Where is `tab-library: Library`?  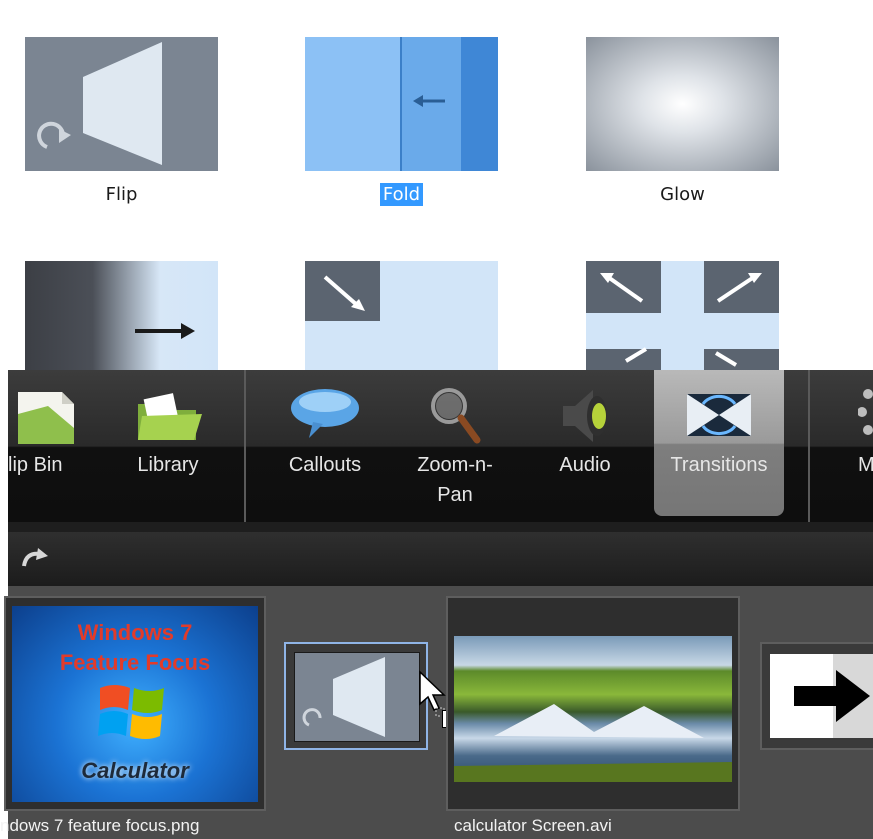
tab-library: Library is located at coordinates (168, 446).